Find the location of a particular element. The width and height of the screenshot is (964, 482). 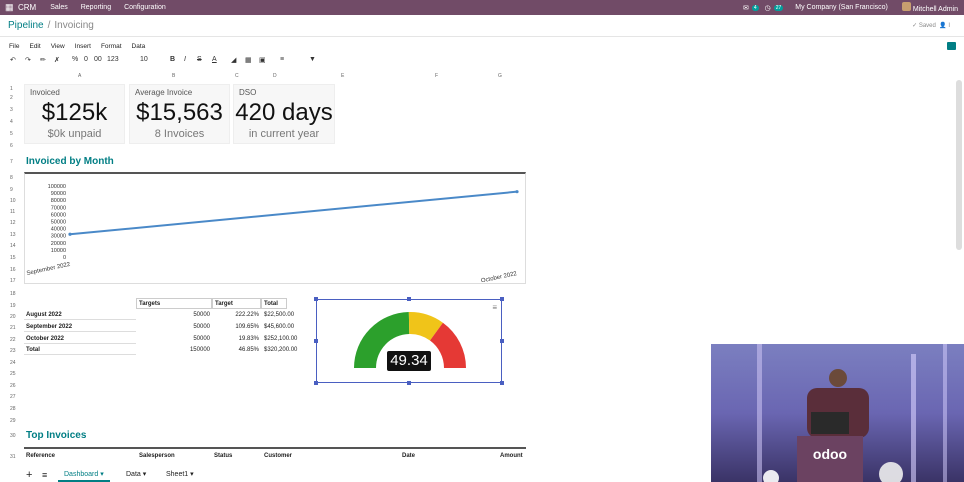

column-salesperson: Salesperson is located at coordinates (157, 456).